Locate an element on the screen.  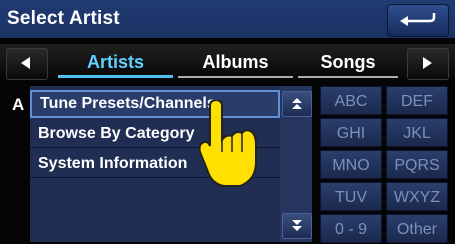
tab-next-button is located at coordinates (428, 64).